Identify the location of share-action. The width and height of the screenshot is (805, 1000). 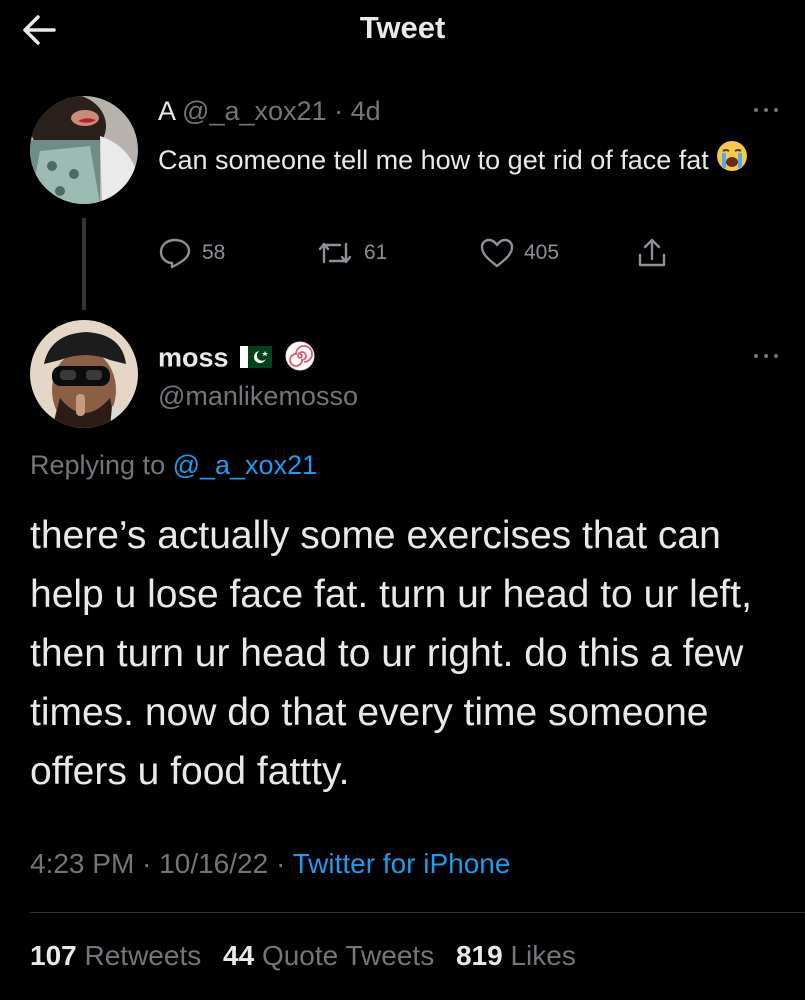
(652, 253).